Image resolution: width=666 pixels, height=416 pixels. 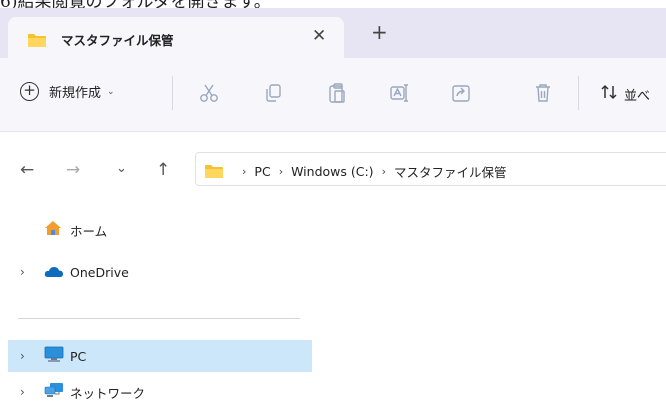 I want to click on title-bar: マスタファイル保管 ✕ +, so click(x=333, y=33).